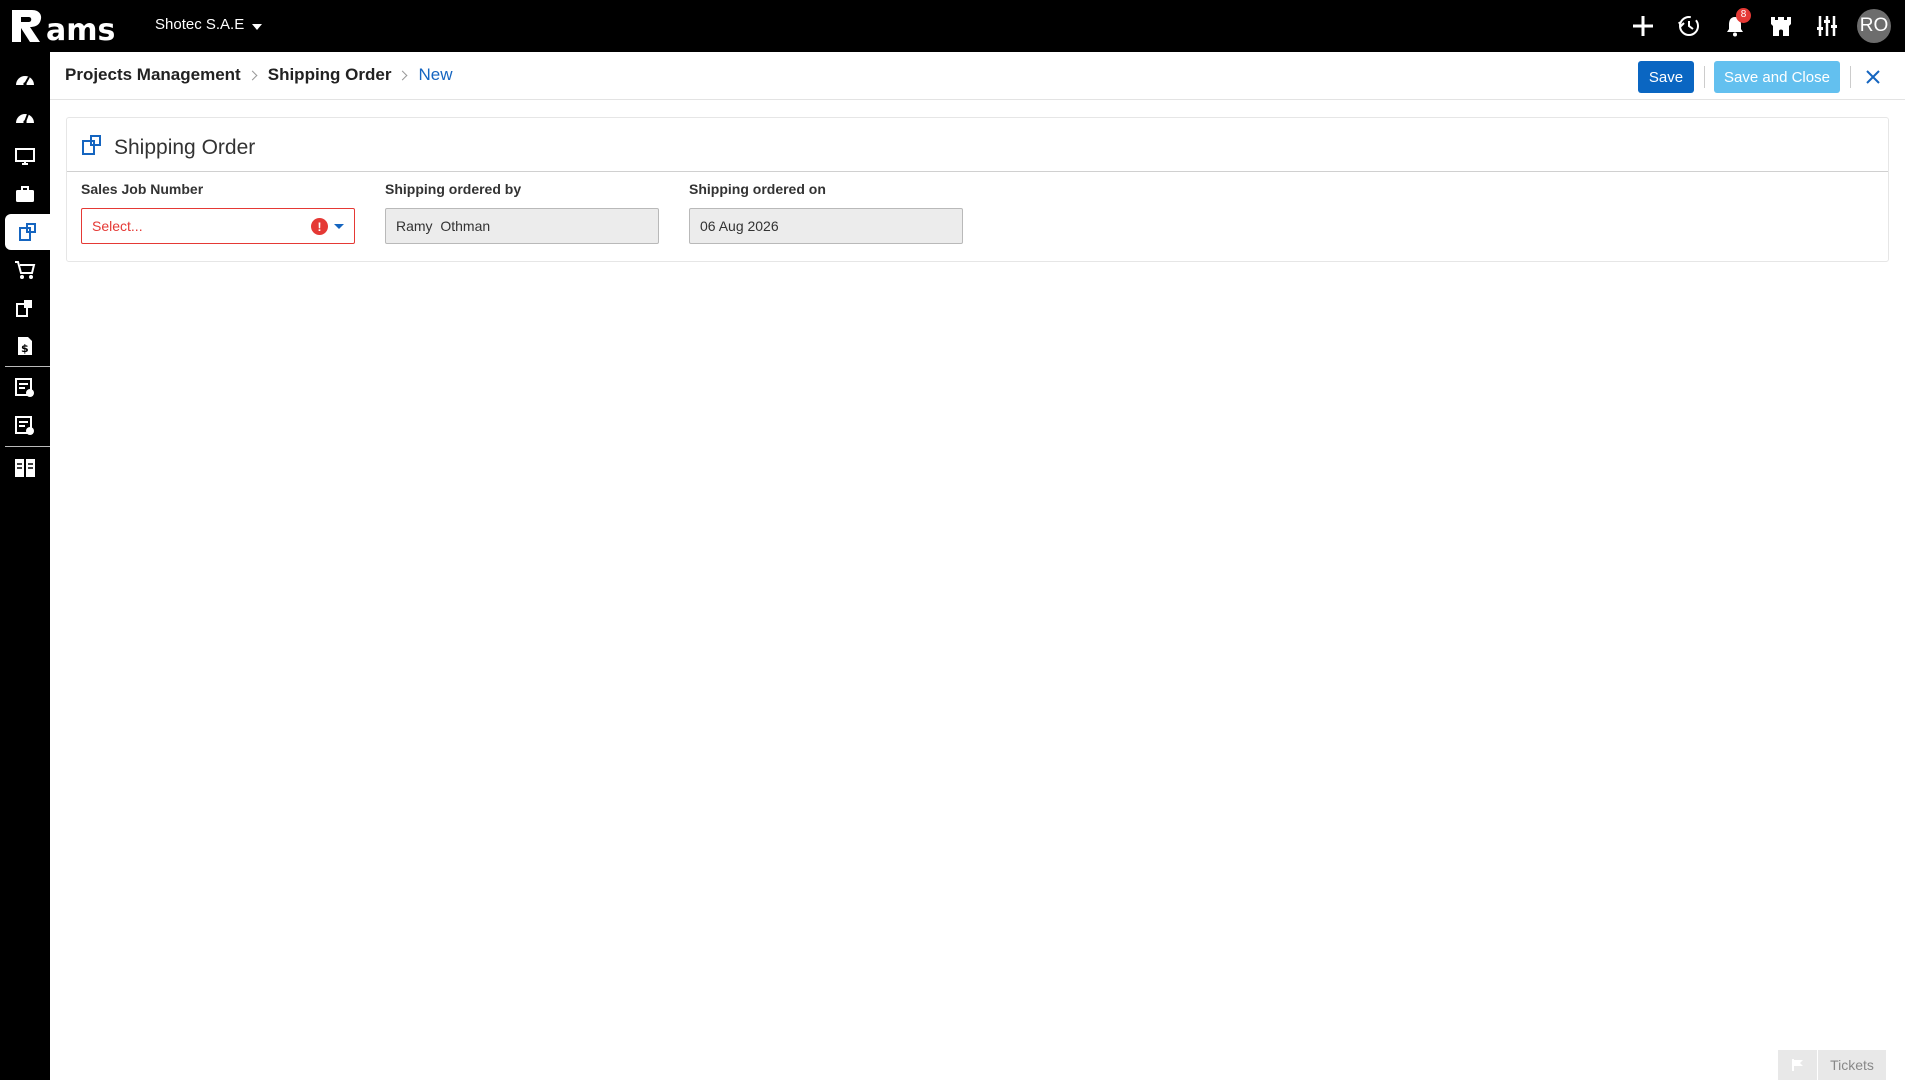  What do you see at coordinates (200, 24) in the screenshot?
I see `company-name: Shotec S.A.E` at bounding box center [200, 24].